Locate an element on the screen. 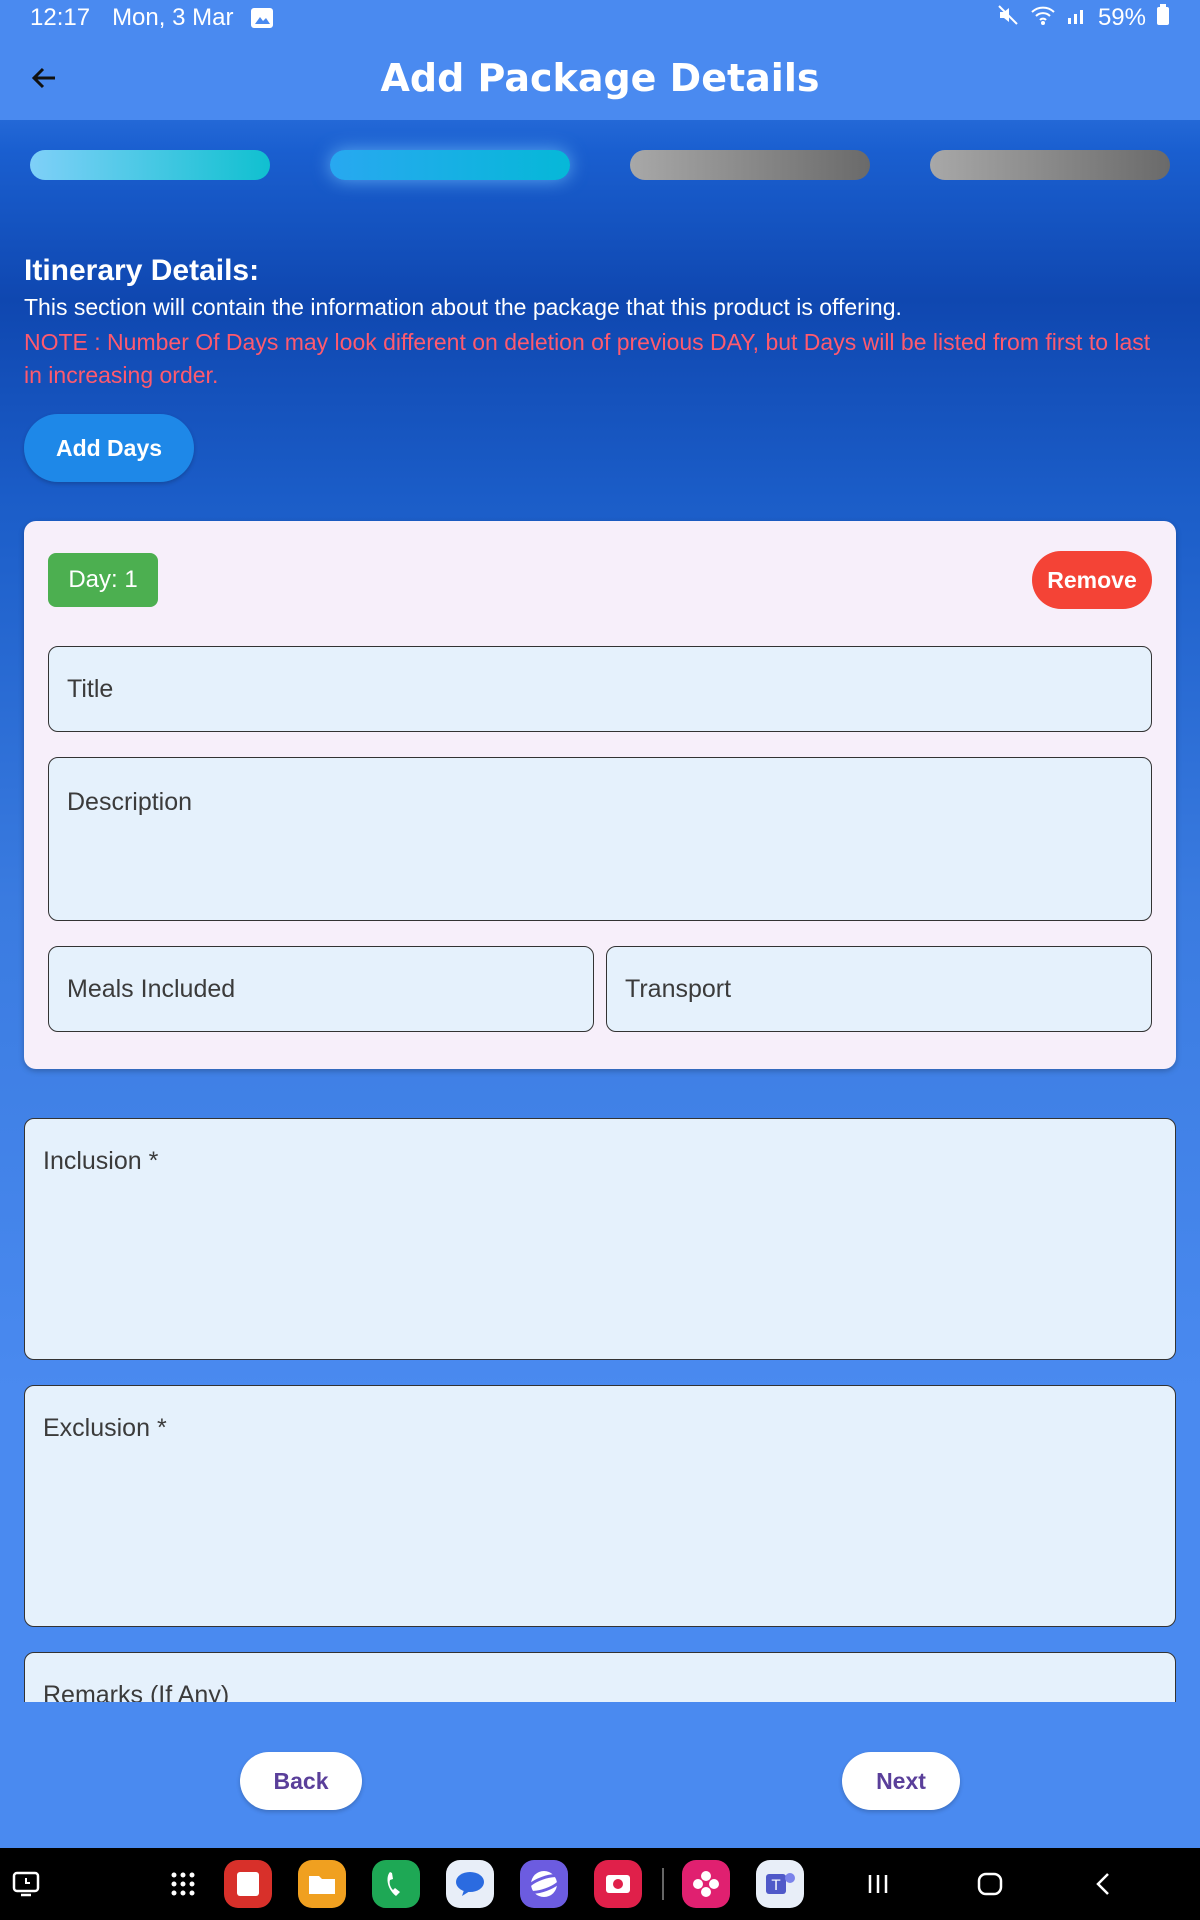 Image resolution: width=1200 pixels, height=1920 pixels. day-badge: Day: 1 is located at coordinates (103, 580).